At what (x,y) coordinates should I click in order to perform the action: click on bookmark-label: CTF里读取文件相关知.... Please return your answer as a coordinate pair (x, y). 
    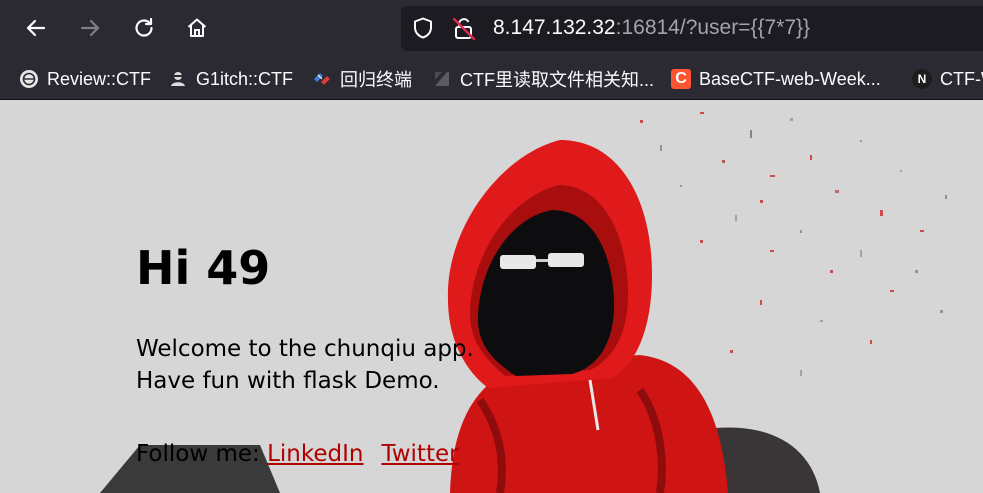
    Looking at the image, I should click on (557, 80).